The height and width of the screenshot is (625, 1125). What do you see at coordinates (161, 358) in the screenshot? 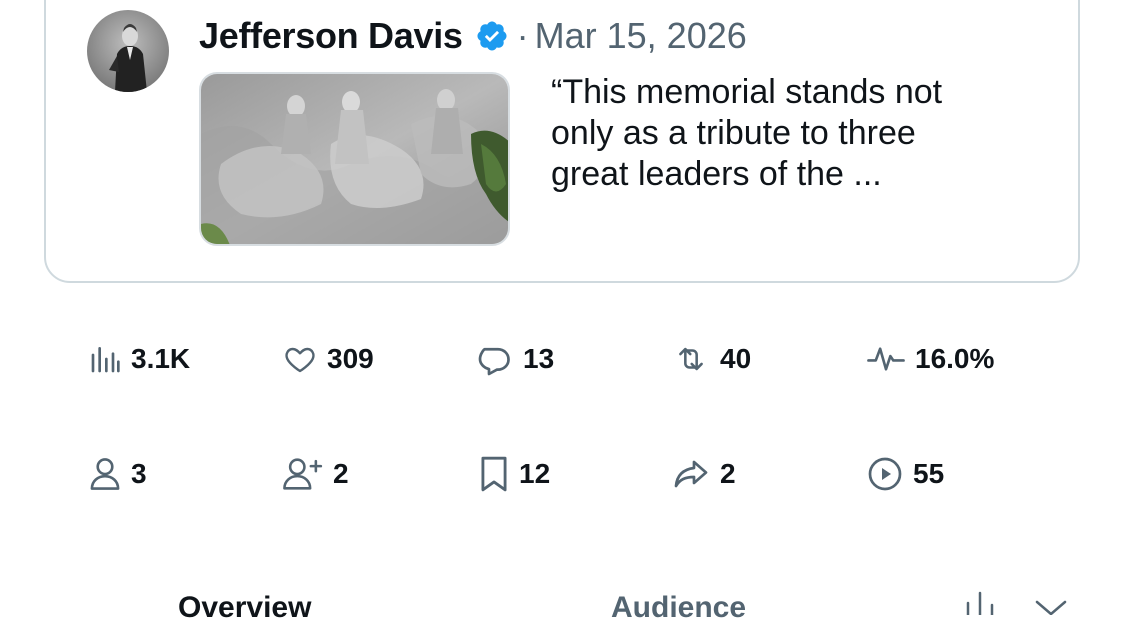
I see `impressions-value: 3.1K` at bounding box center [161, 358].